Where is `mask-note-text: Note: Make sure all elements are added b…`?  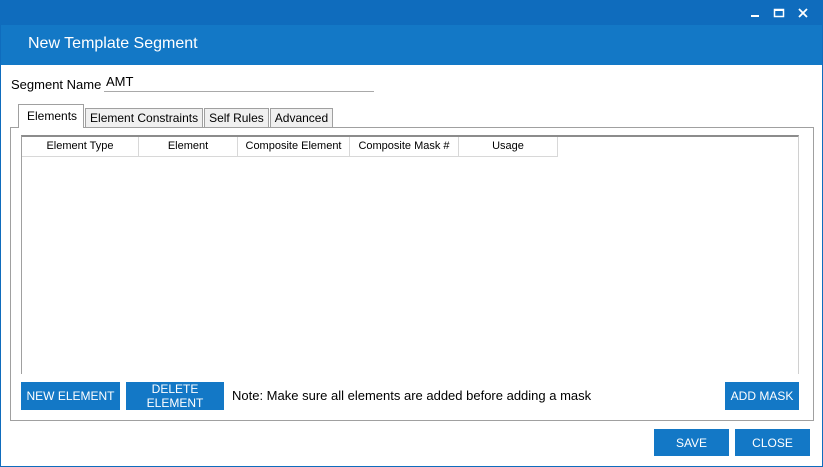 mask-note-text: Note: Make sure all elements are added b… is located at coordinates (412, 395).